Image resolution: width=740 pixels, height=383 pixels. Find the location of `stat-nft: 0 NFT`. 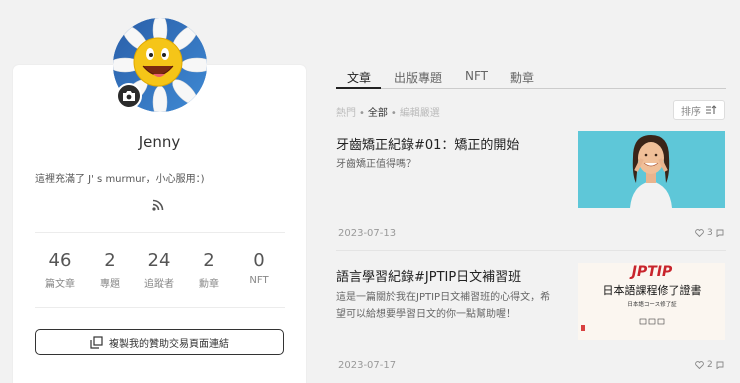

stat-nft: 0 NFT is located at coordinates (259, 268).